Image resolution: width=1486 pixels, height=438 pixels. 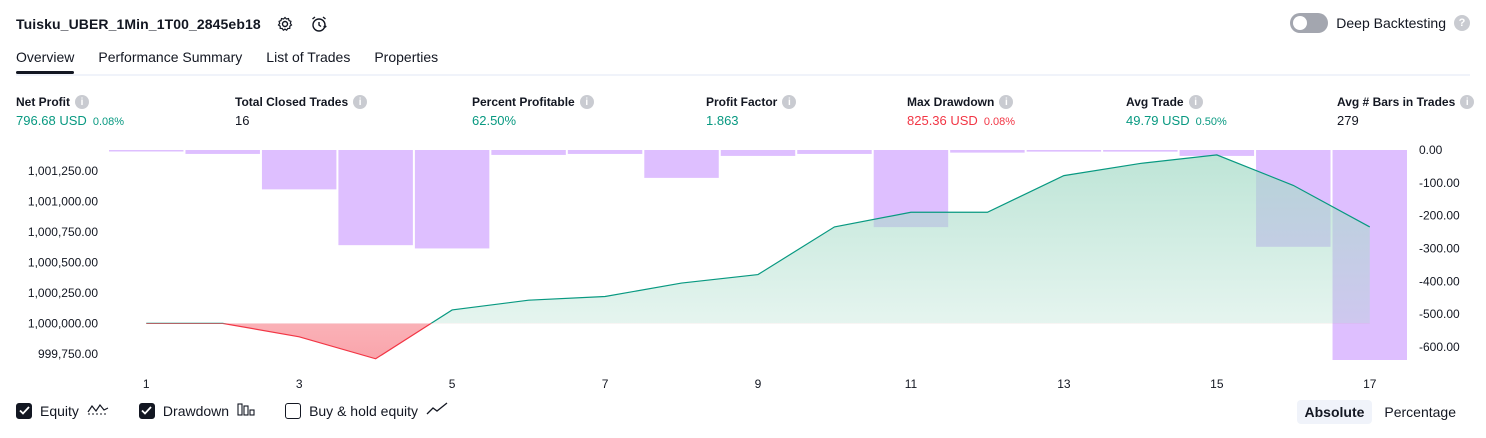 What do you see at coordinates (301, 111) in the screenshot?
I see `metric-total-closed-trades: Total Closed Trades i 16` at bounding box center [301, 111].